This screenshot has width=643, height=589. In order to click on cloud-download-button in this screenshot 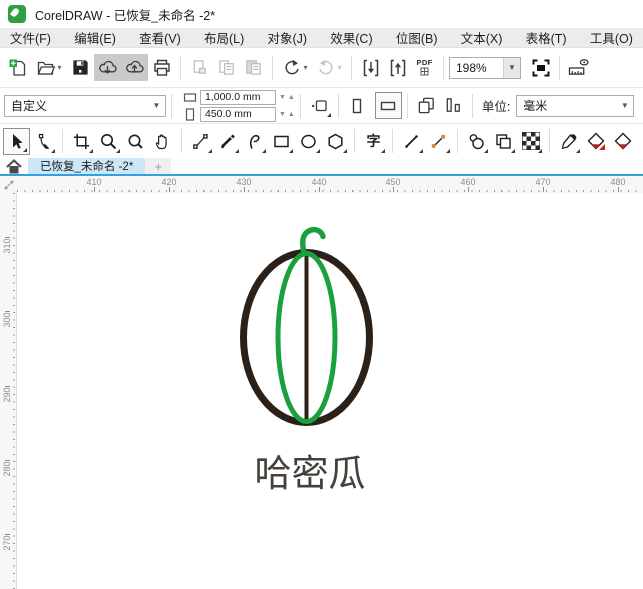, I will do `click(107, 67)`.